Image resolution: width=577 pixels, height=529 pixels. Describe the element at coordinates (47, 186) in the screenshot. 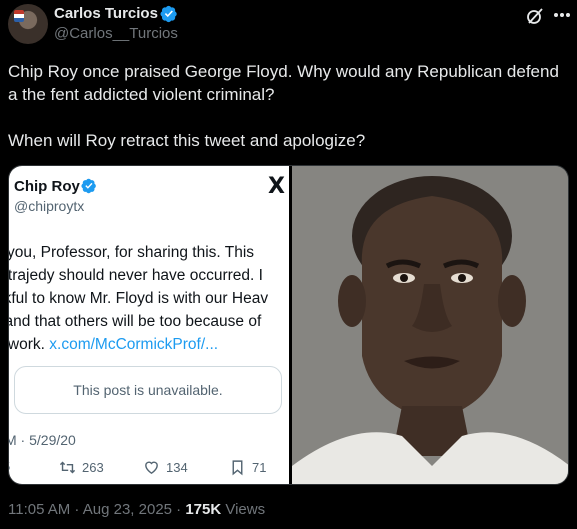

I see `embedded-author-name: Chip Roy` at that location.